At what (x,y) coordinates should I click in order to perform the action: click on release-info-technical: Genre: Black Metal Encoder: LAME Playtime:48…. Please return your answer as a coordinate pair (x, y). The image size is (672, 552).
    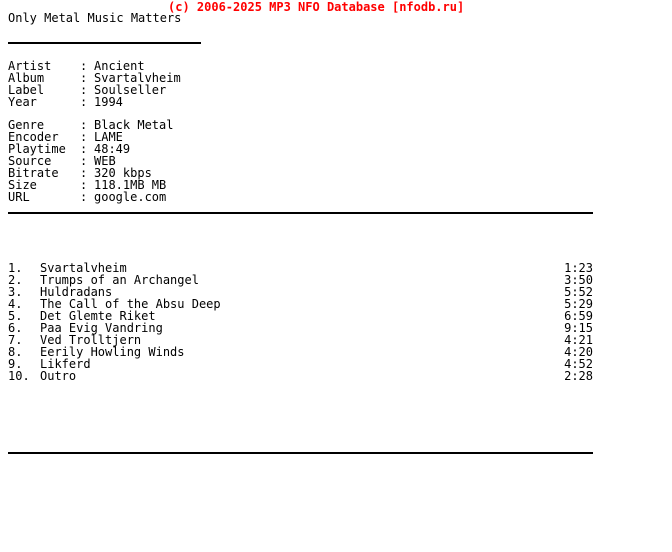
    Looking at the image, I should click on (90, 161).